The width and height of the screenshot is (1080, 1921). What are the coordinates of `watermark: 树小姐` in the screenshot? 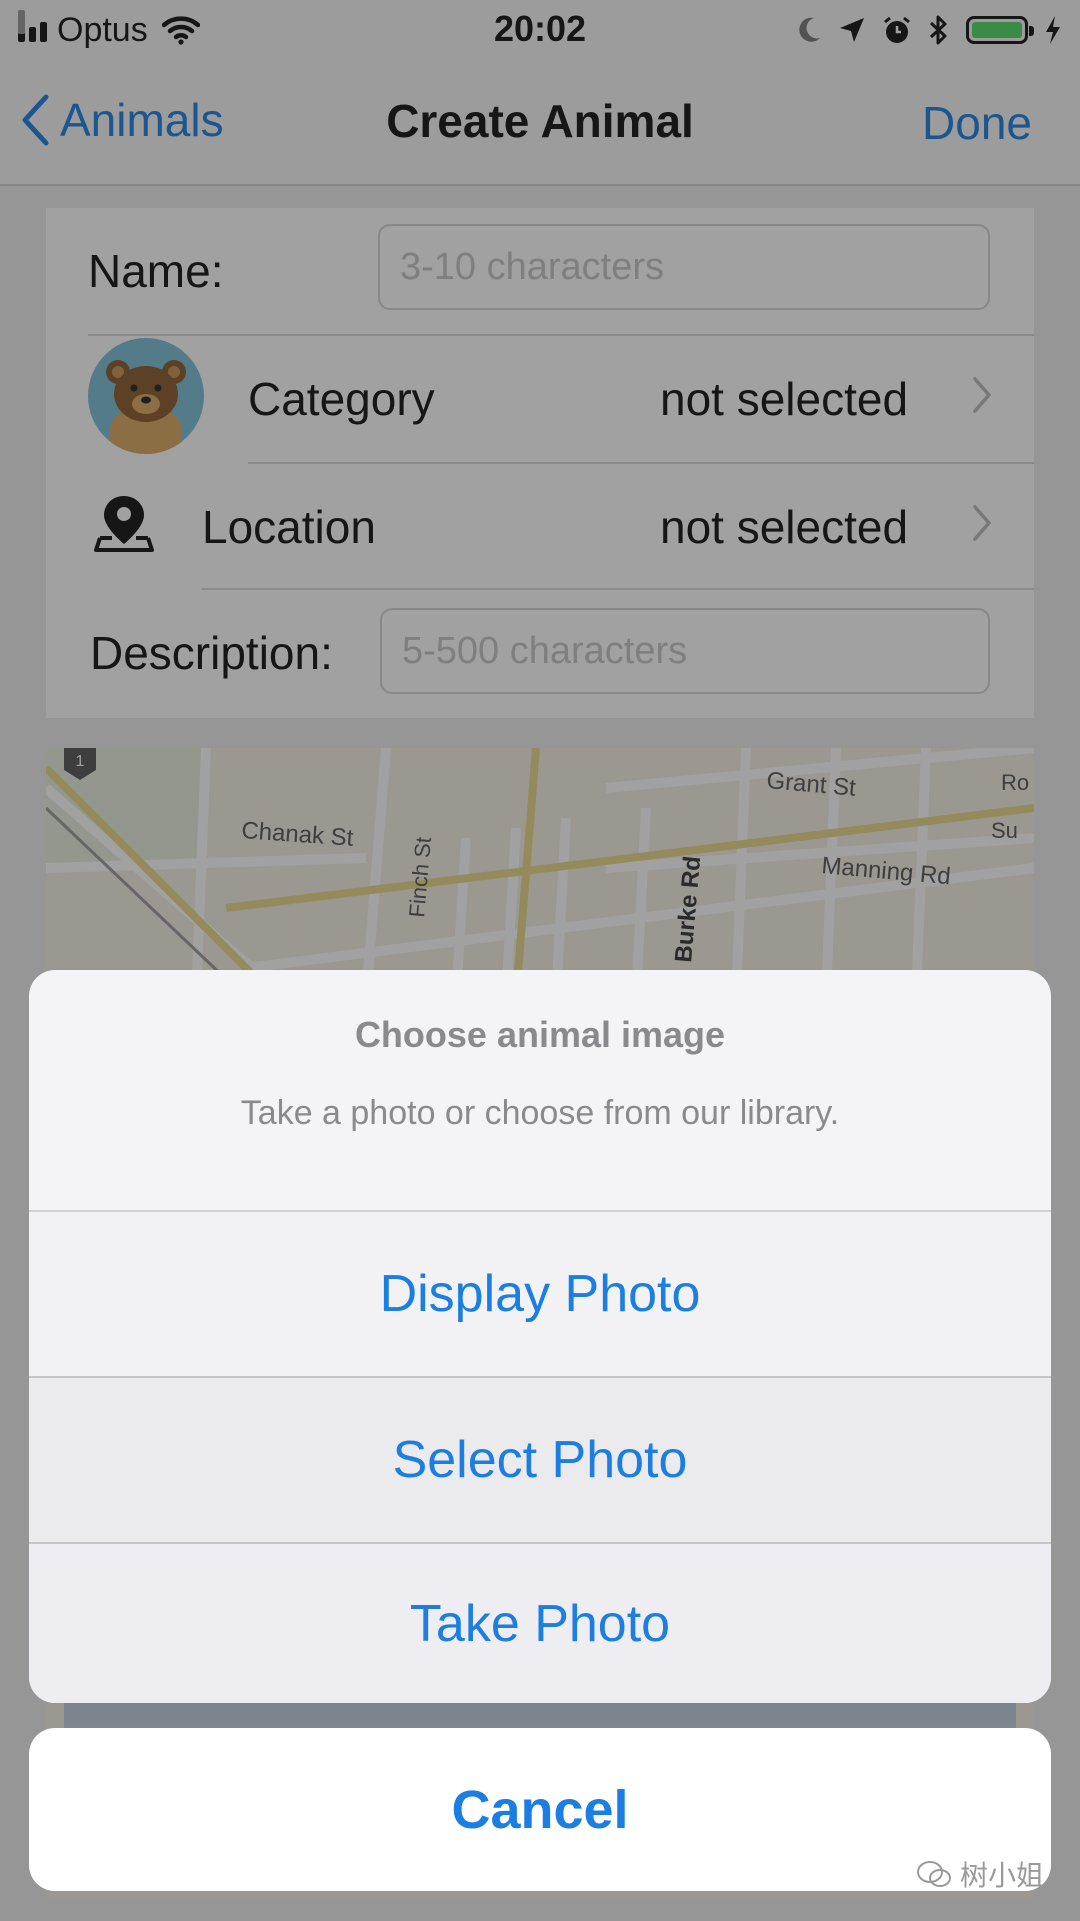 It's located at (980, 1874).